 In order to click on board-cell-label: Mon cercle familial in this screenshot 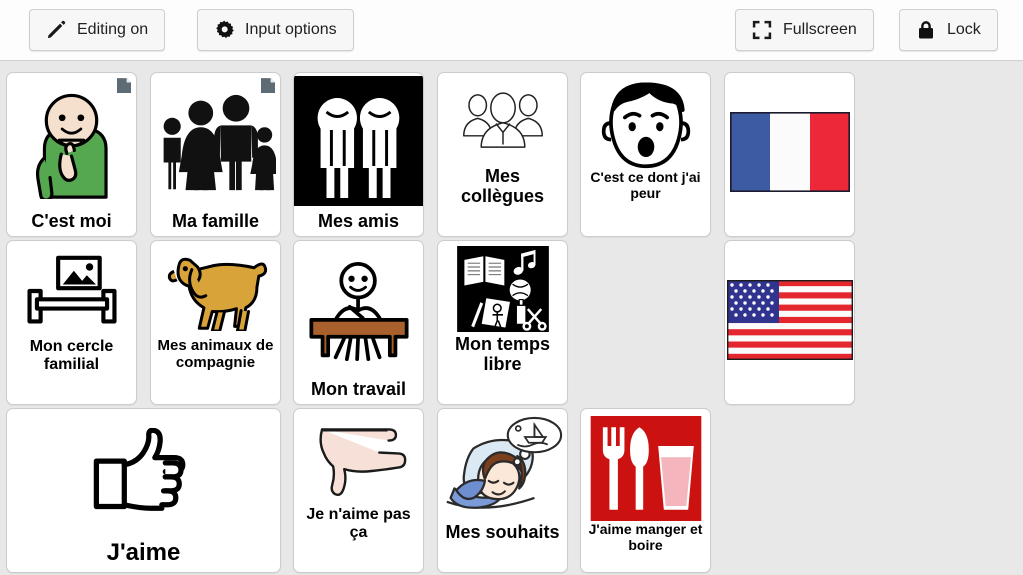, I will do `click(71, 355)`.